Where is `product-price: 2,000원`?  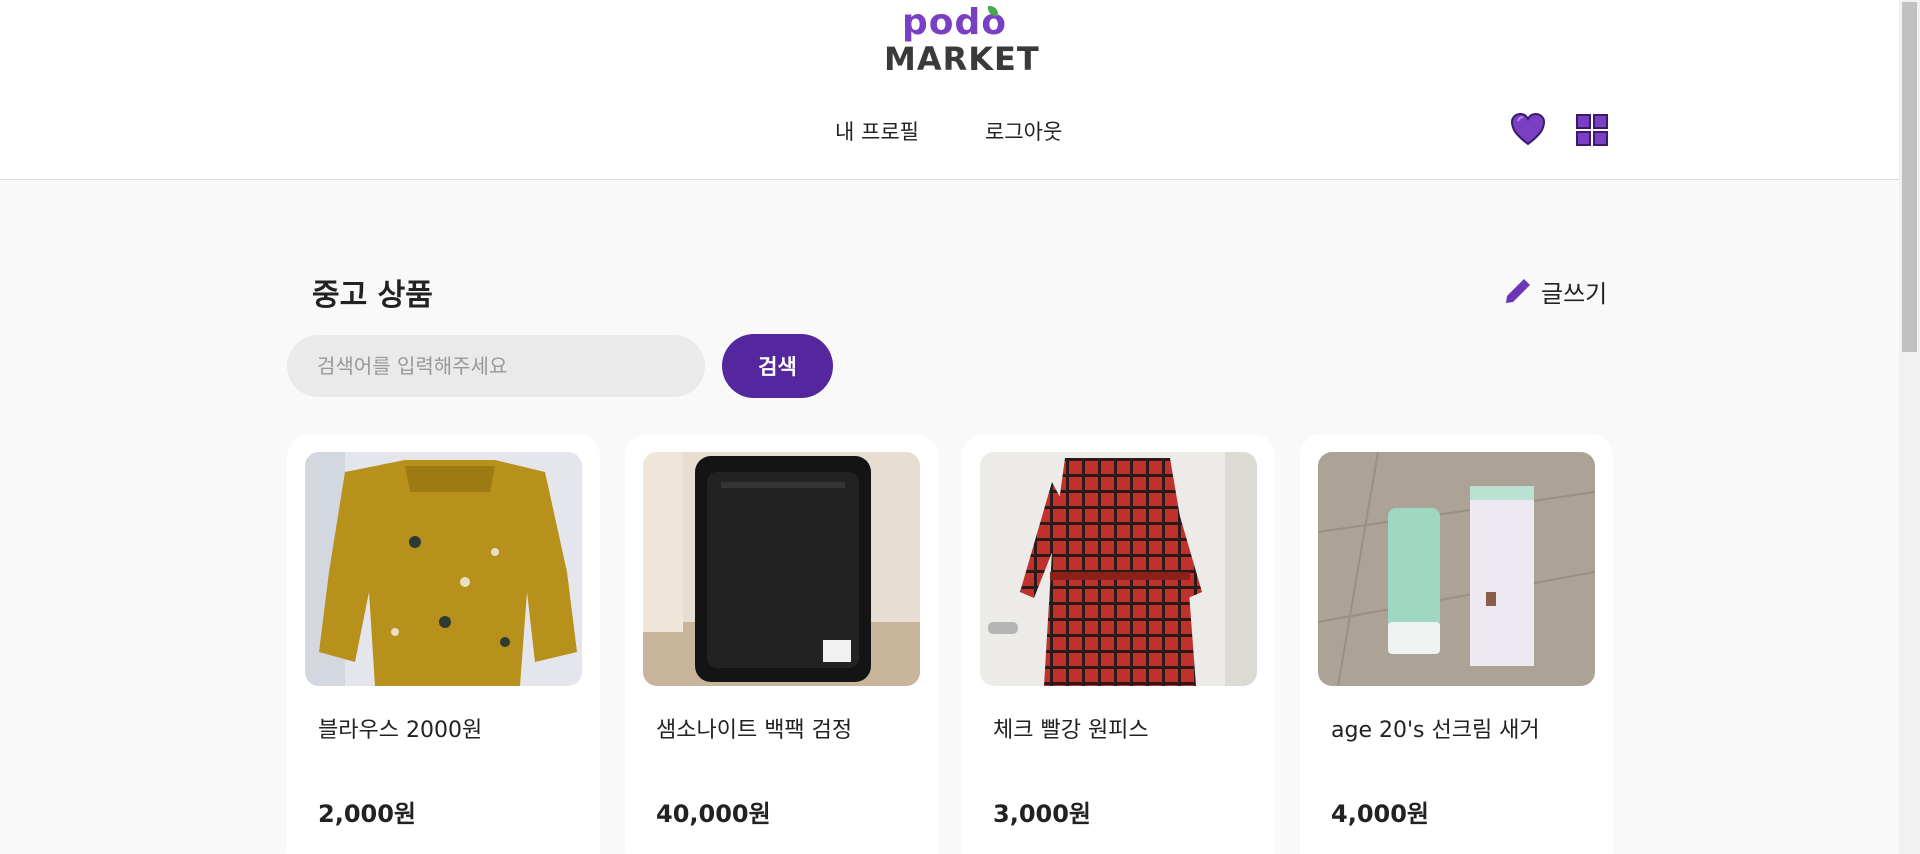
product-price: 2,000원 is located at coordinates (367, 814).